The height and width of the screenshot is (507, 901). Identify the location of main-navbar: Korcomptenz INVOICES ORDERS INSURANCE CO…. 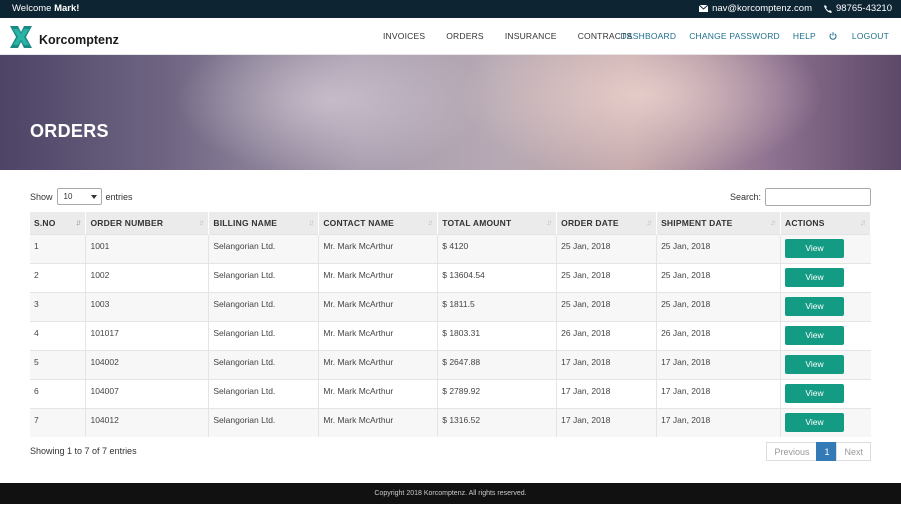
(450, 36).